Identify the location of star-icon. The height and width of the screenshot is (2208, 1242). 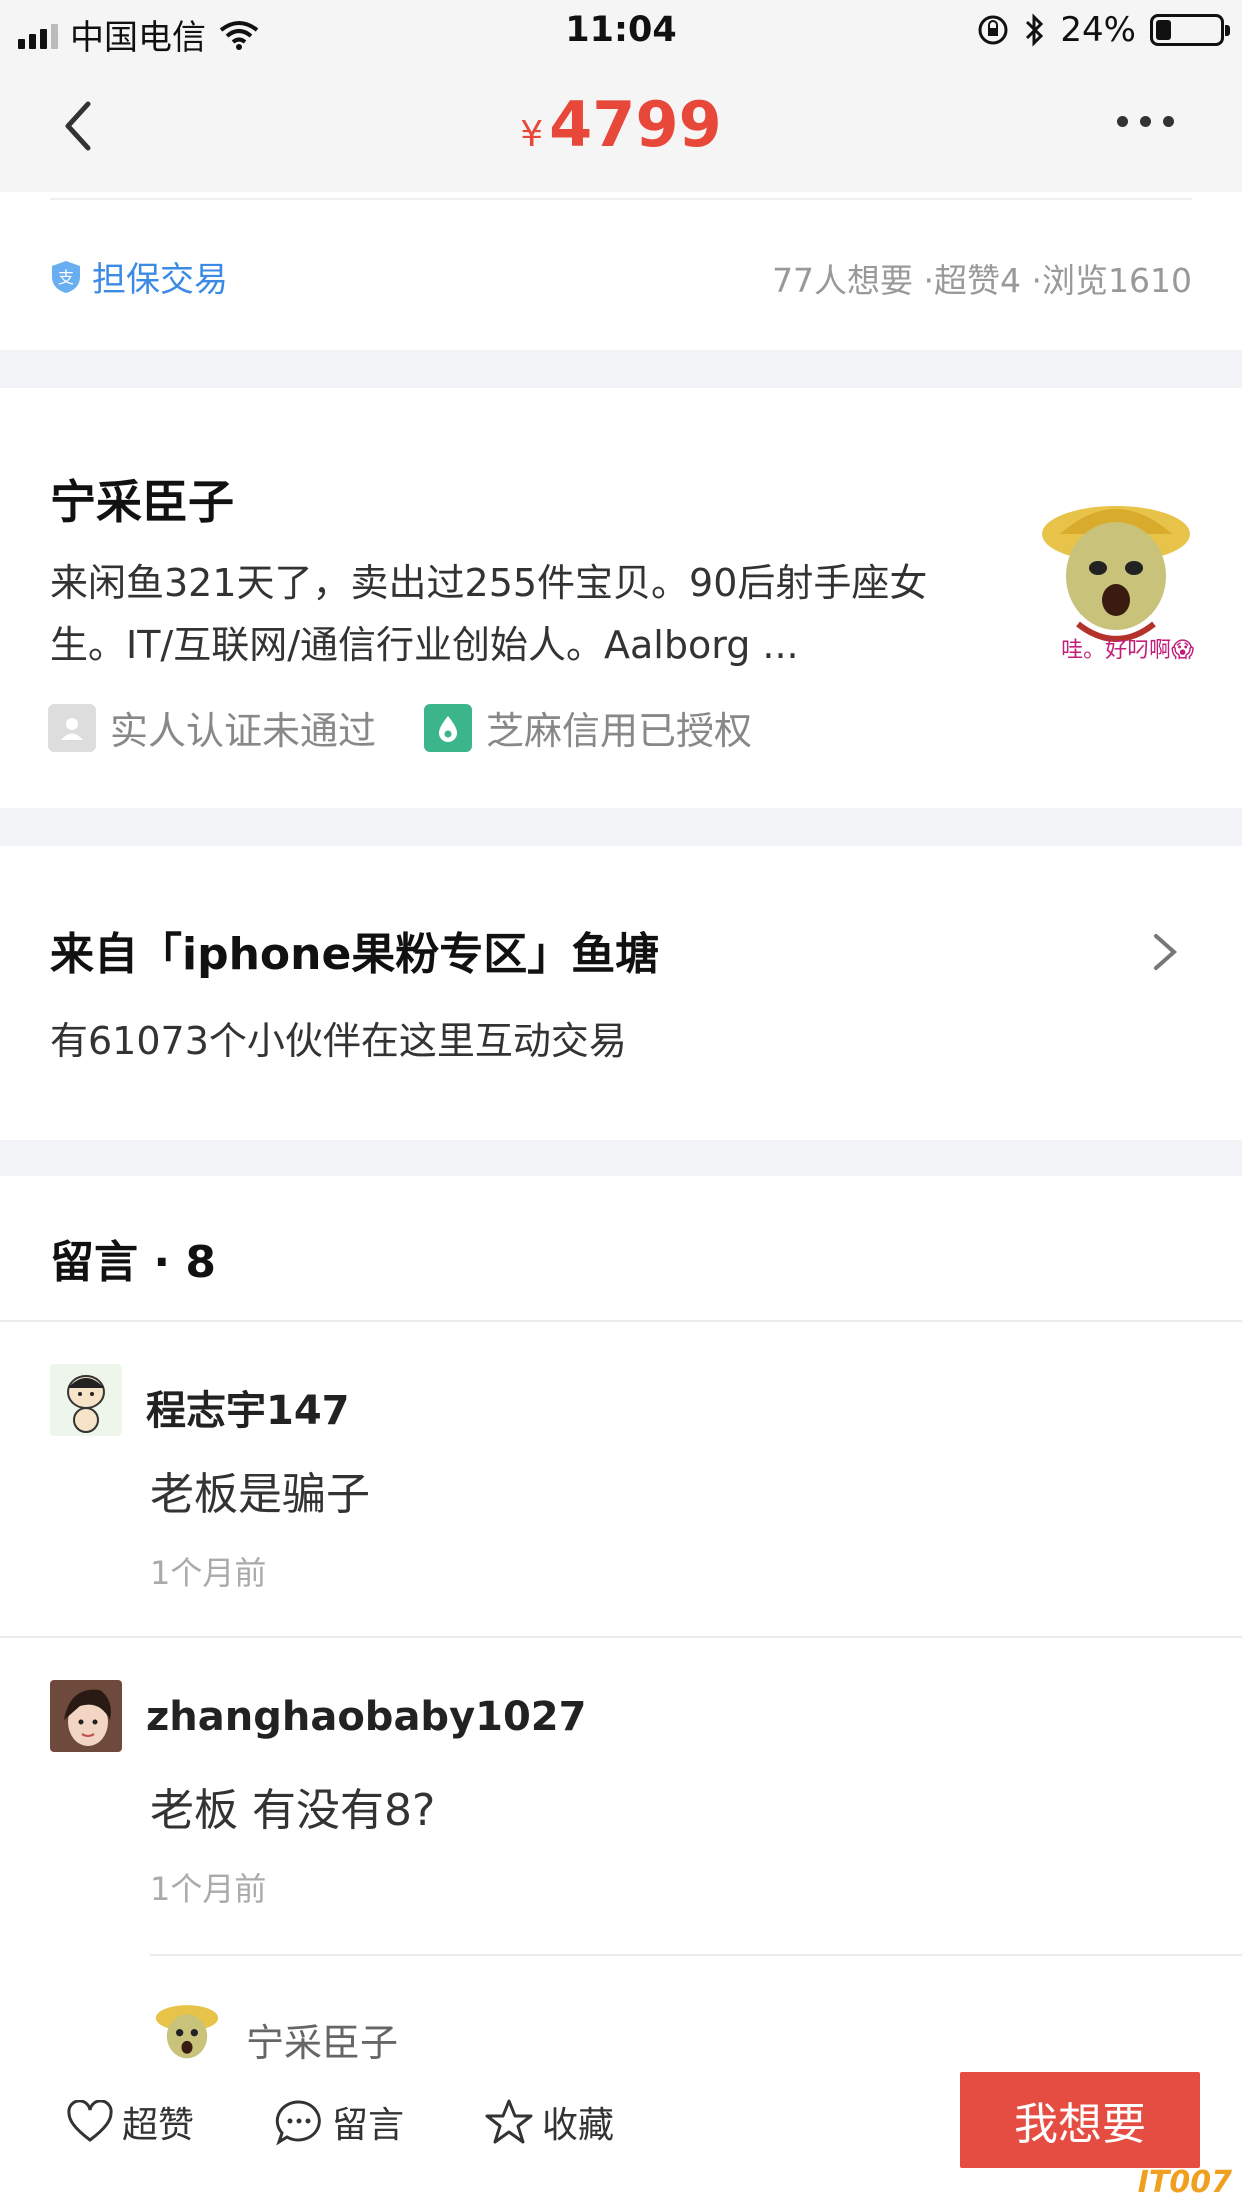
(509, 2121).